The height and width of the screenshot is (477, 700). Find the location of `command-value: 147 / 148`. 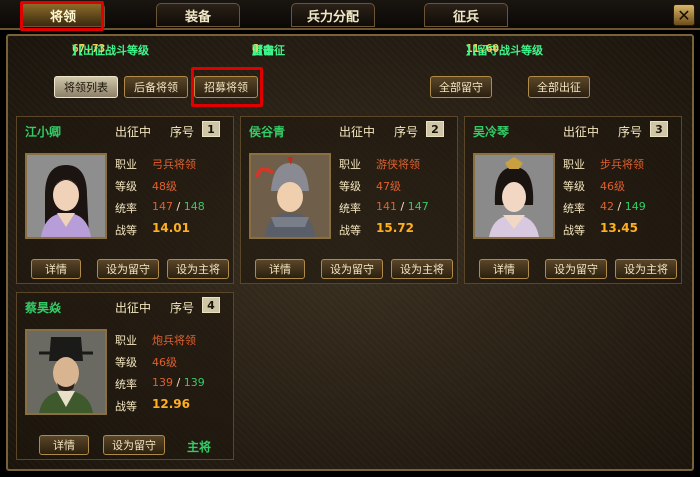

command-value: 147 / 148 is located at coordinates (178, 206).